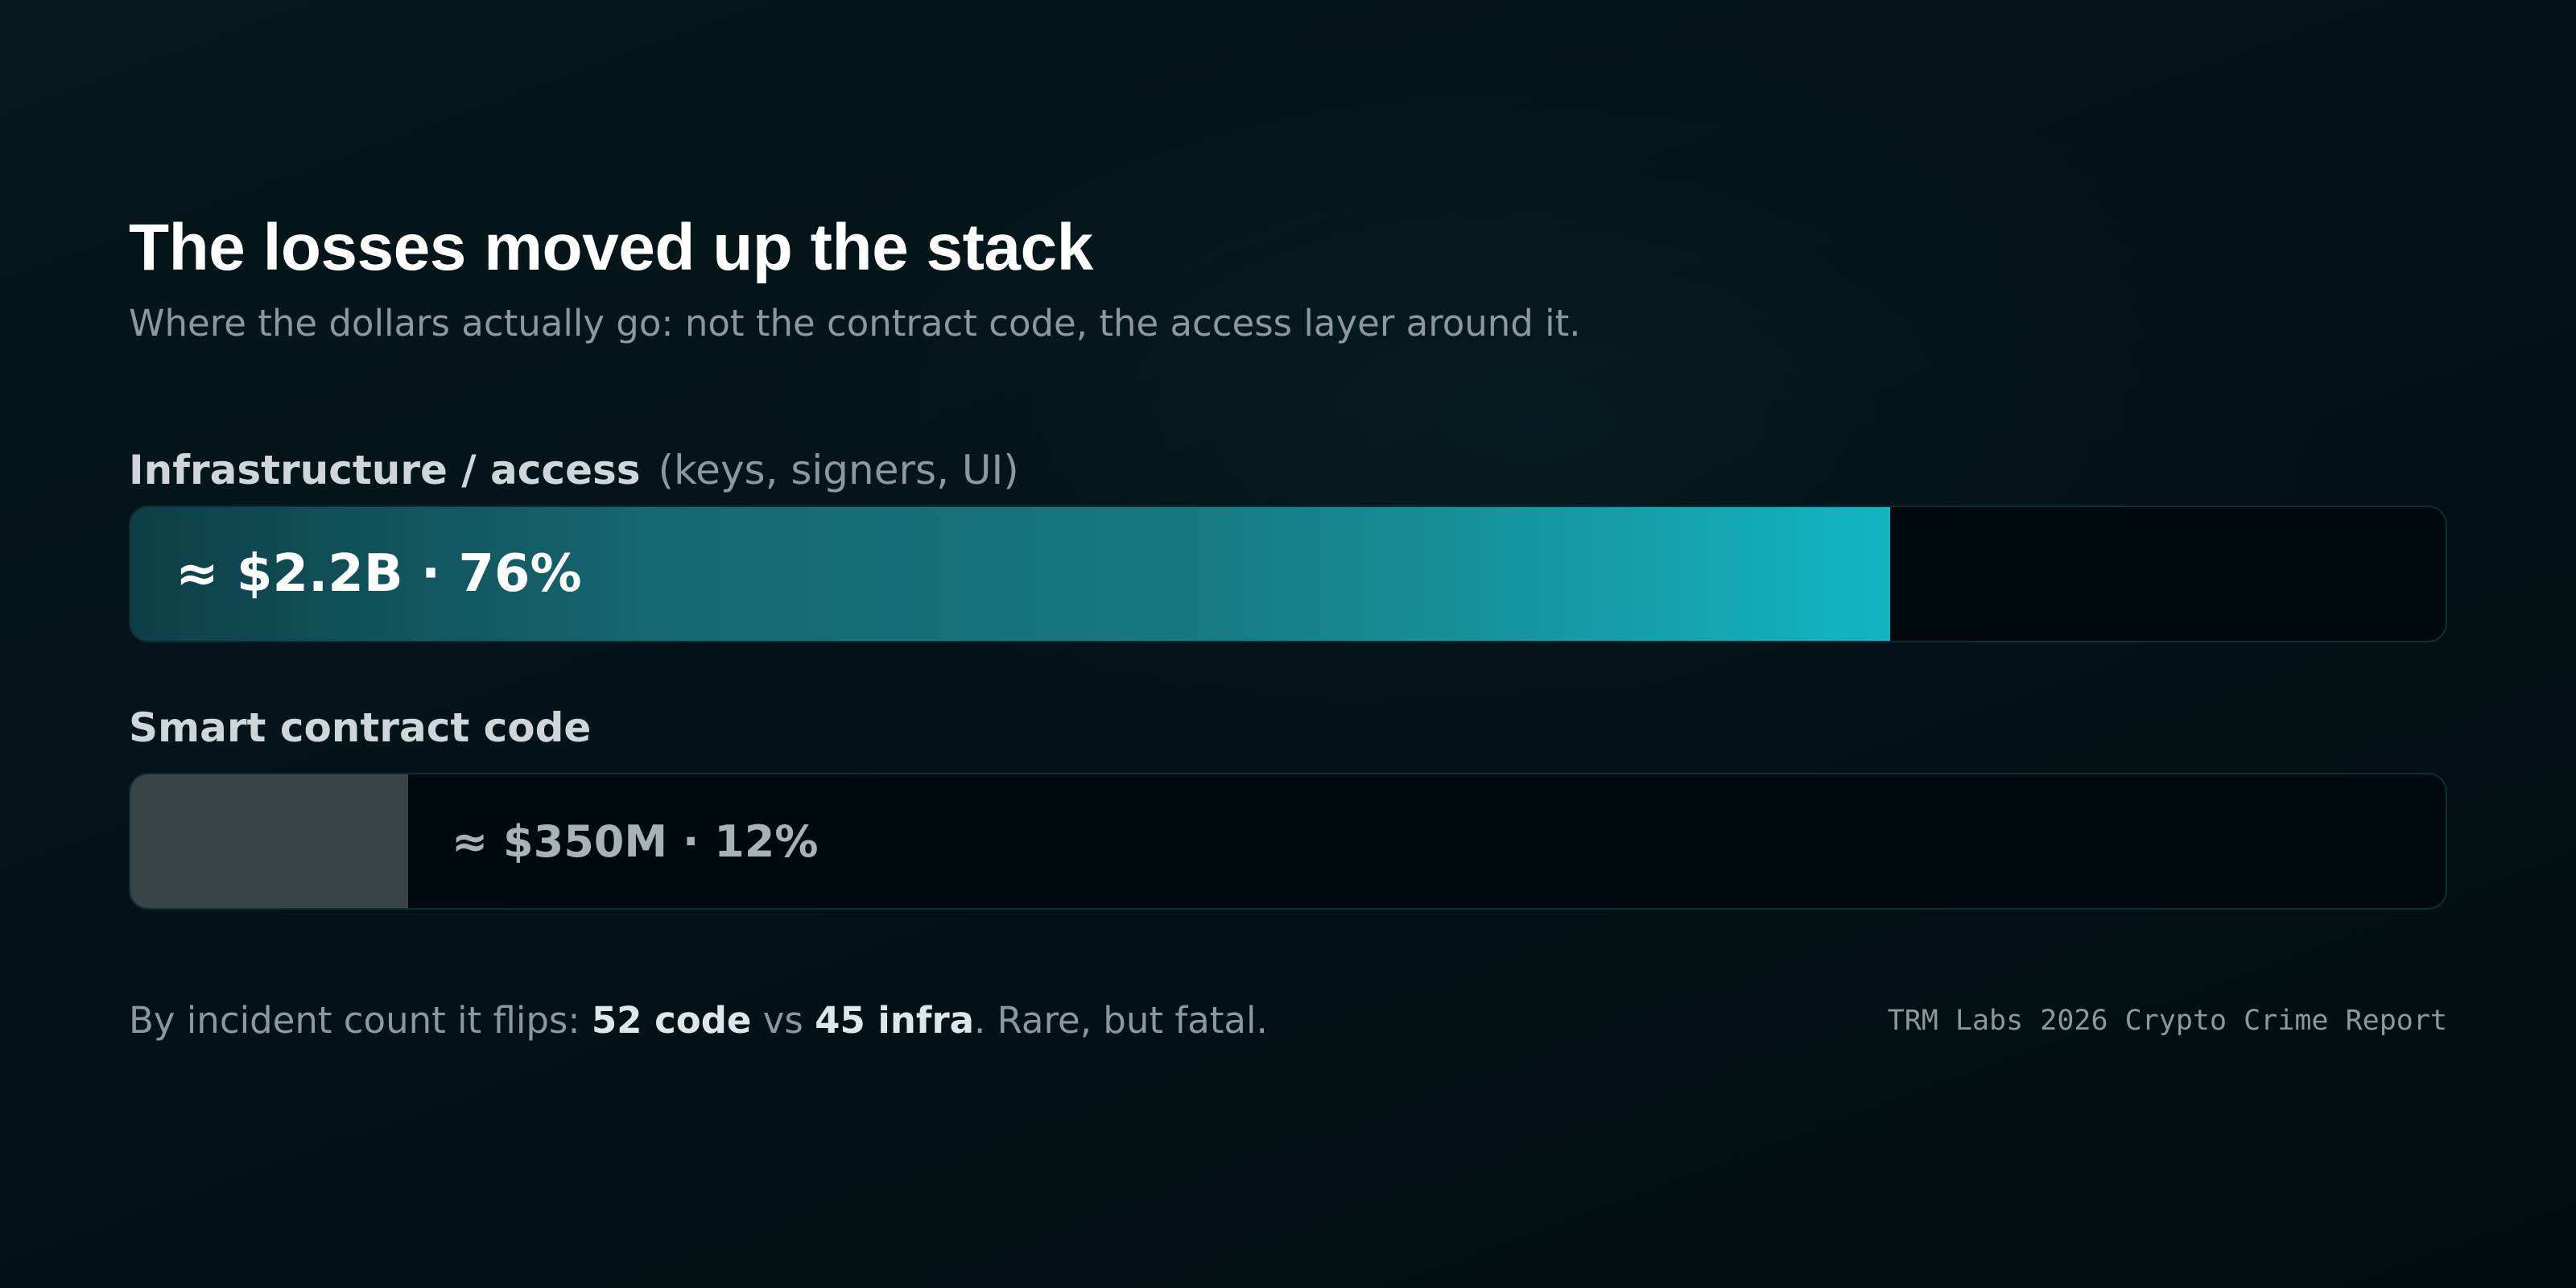  I want to click on footnote-prefix: By incident count it flips:, so click(360, 1020).